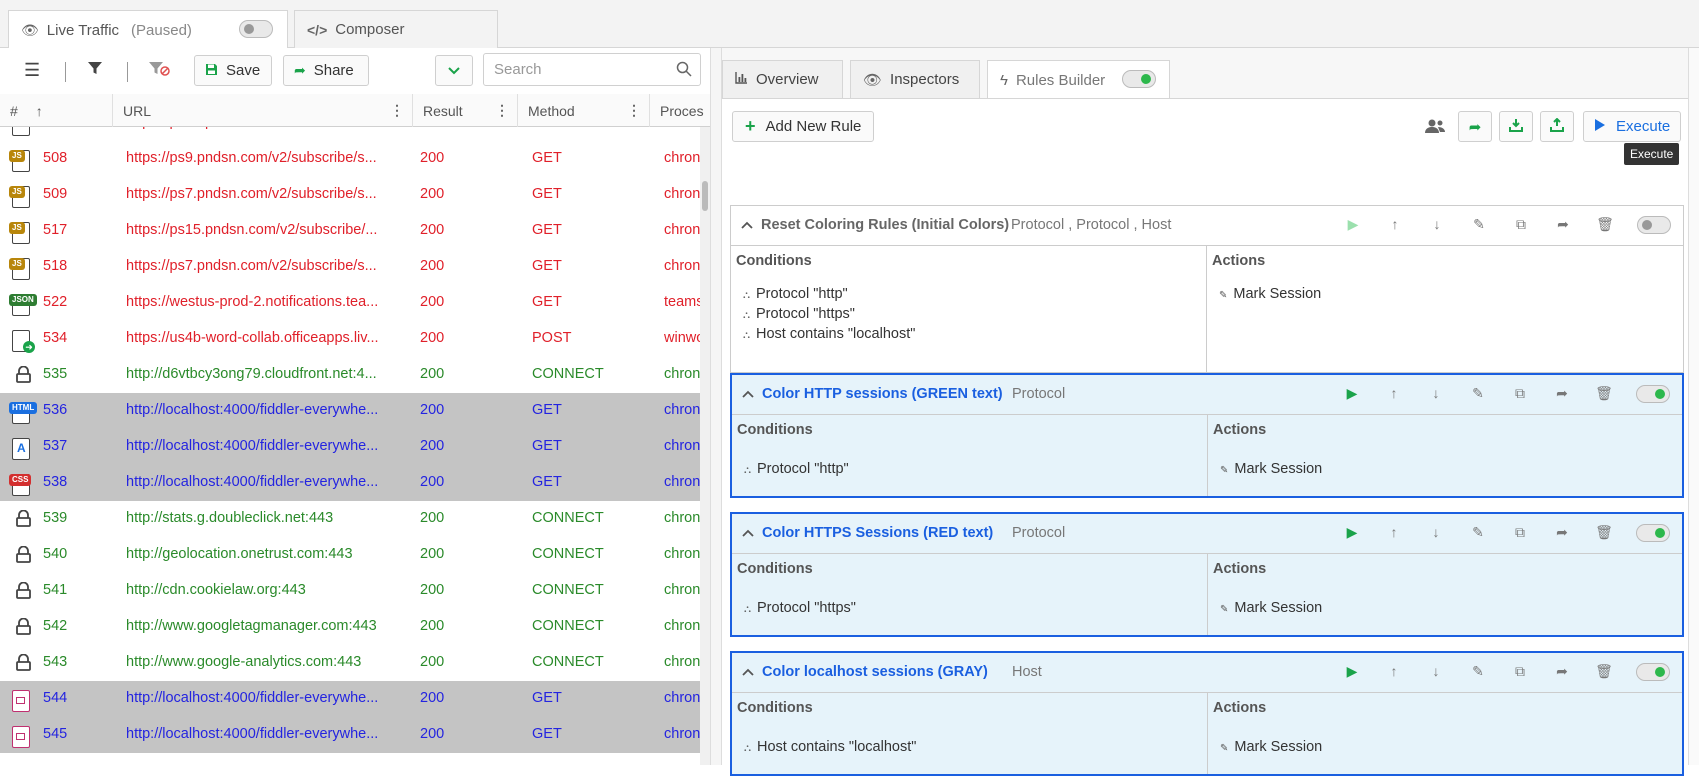 Image resolution: width=1699 pixels, height=776 pixels. What do you see at coordinates (454, 70) in the screenshot?
I see `dropdown-button` at bounding box center [454, 70].